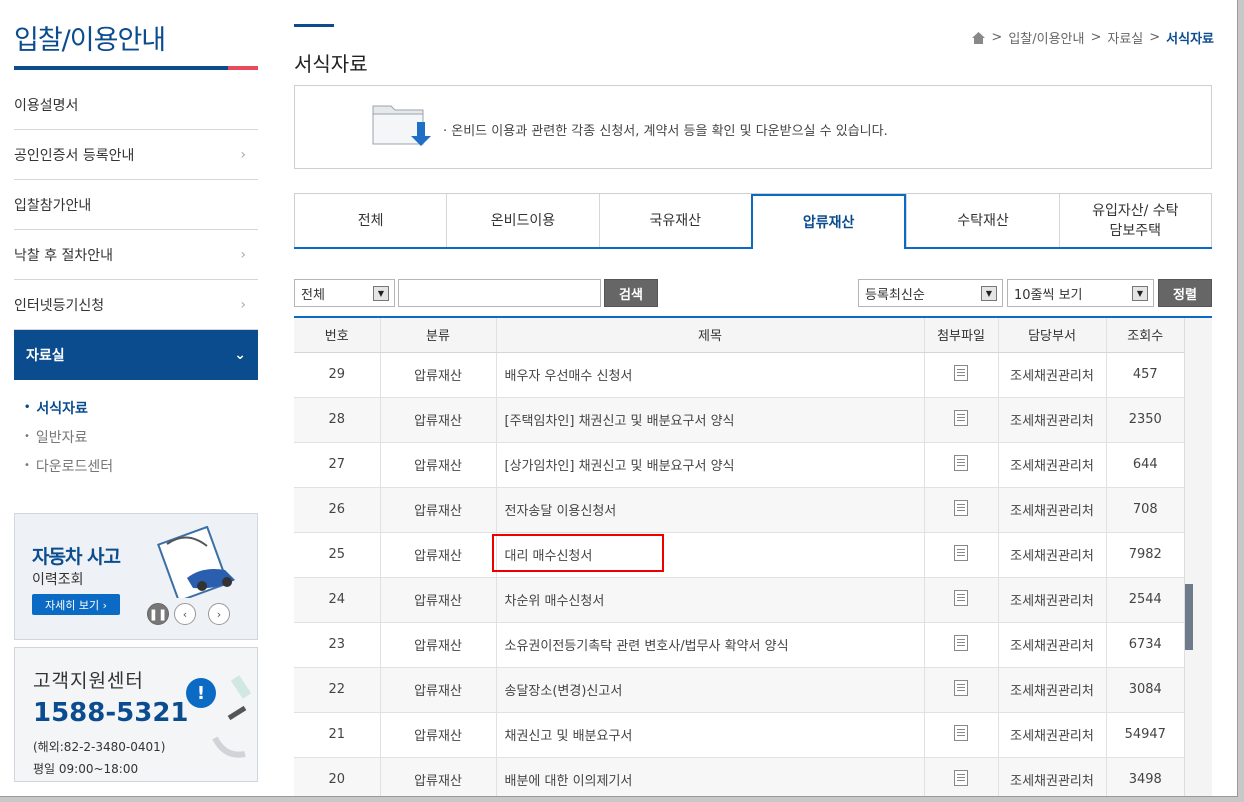 The width and height of the screenshot is (1244, 802). Describe the element at coordinates (337, 420) in the screenshot. I see `row-no: 28` at that location.